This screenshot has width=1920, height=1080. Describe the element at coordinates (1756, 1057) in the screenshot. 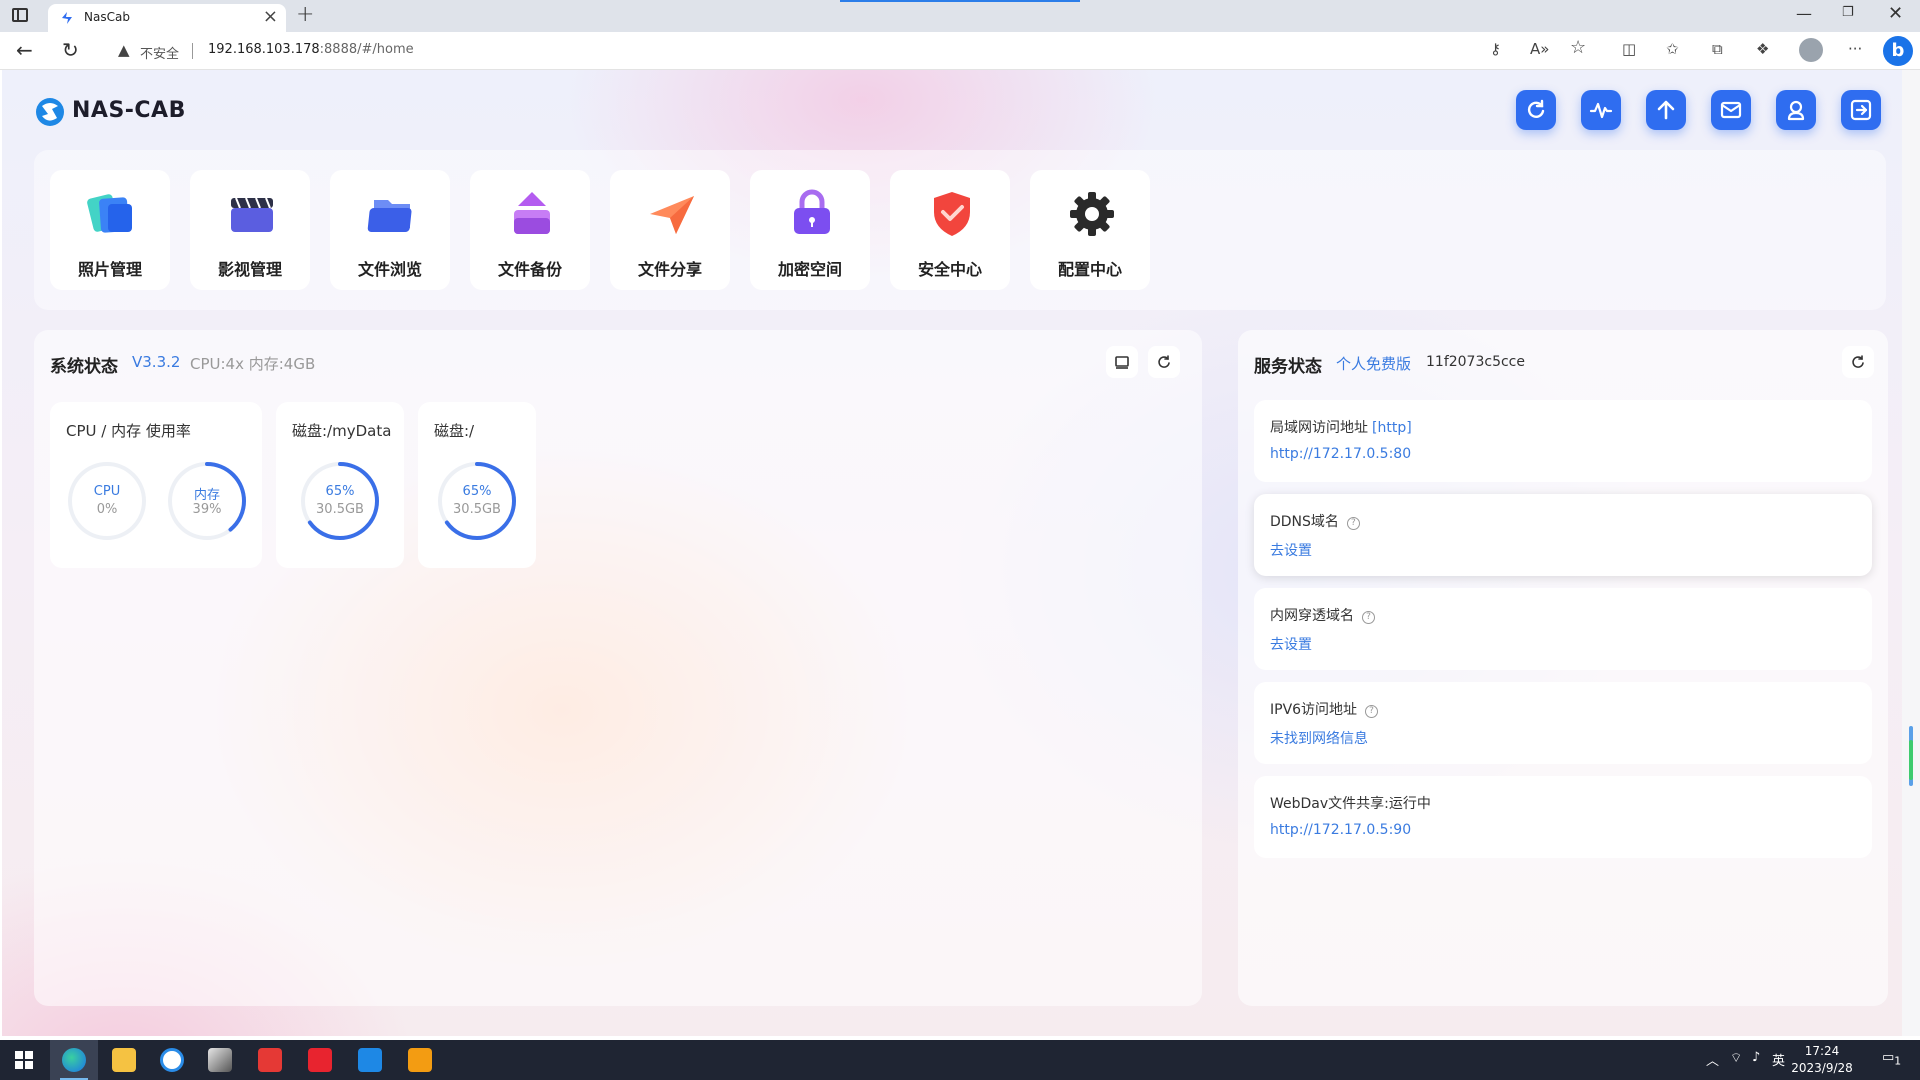

I see `volume-icon: ♪` at that location.